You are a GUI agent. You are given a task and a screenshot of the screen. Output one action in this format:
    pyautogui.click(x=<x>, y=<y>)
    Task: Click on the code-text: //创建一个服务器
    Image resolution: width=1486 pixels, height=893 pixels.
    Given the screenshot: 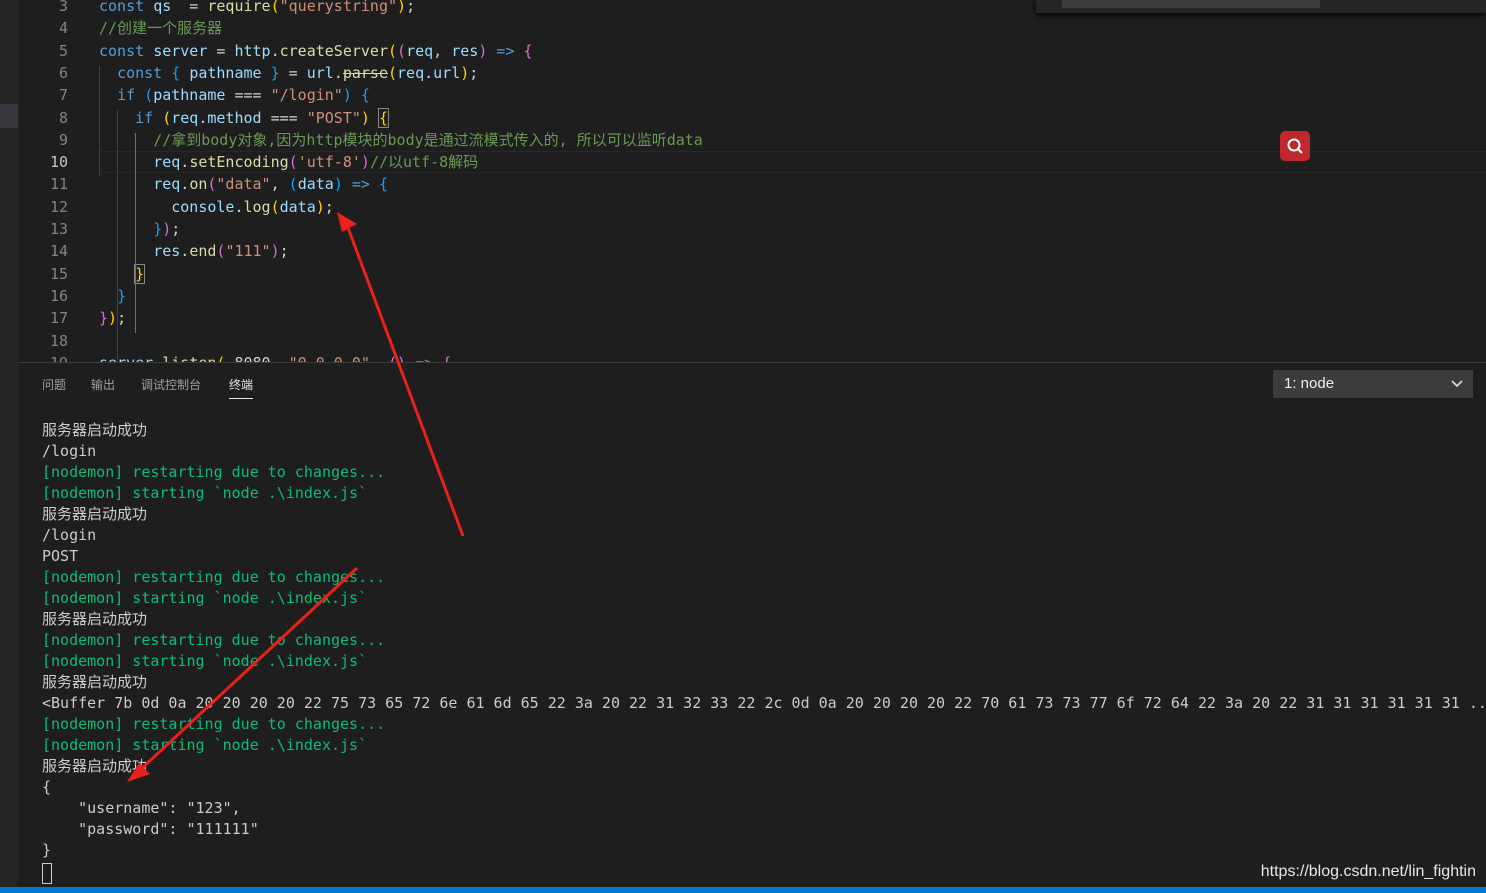 What is the action you would take?
    pyautogui.click(x=160, y=28)
    